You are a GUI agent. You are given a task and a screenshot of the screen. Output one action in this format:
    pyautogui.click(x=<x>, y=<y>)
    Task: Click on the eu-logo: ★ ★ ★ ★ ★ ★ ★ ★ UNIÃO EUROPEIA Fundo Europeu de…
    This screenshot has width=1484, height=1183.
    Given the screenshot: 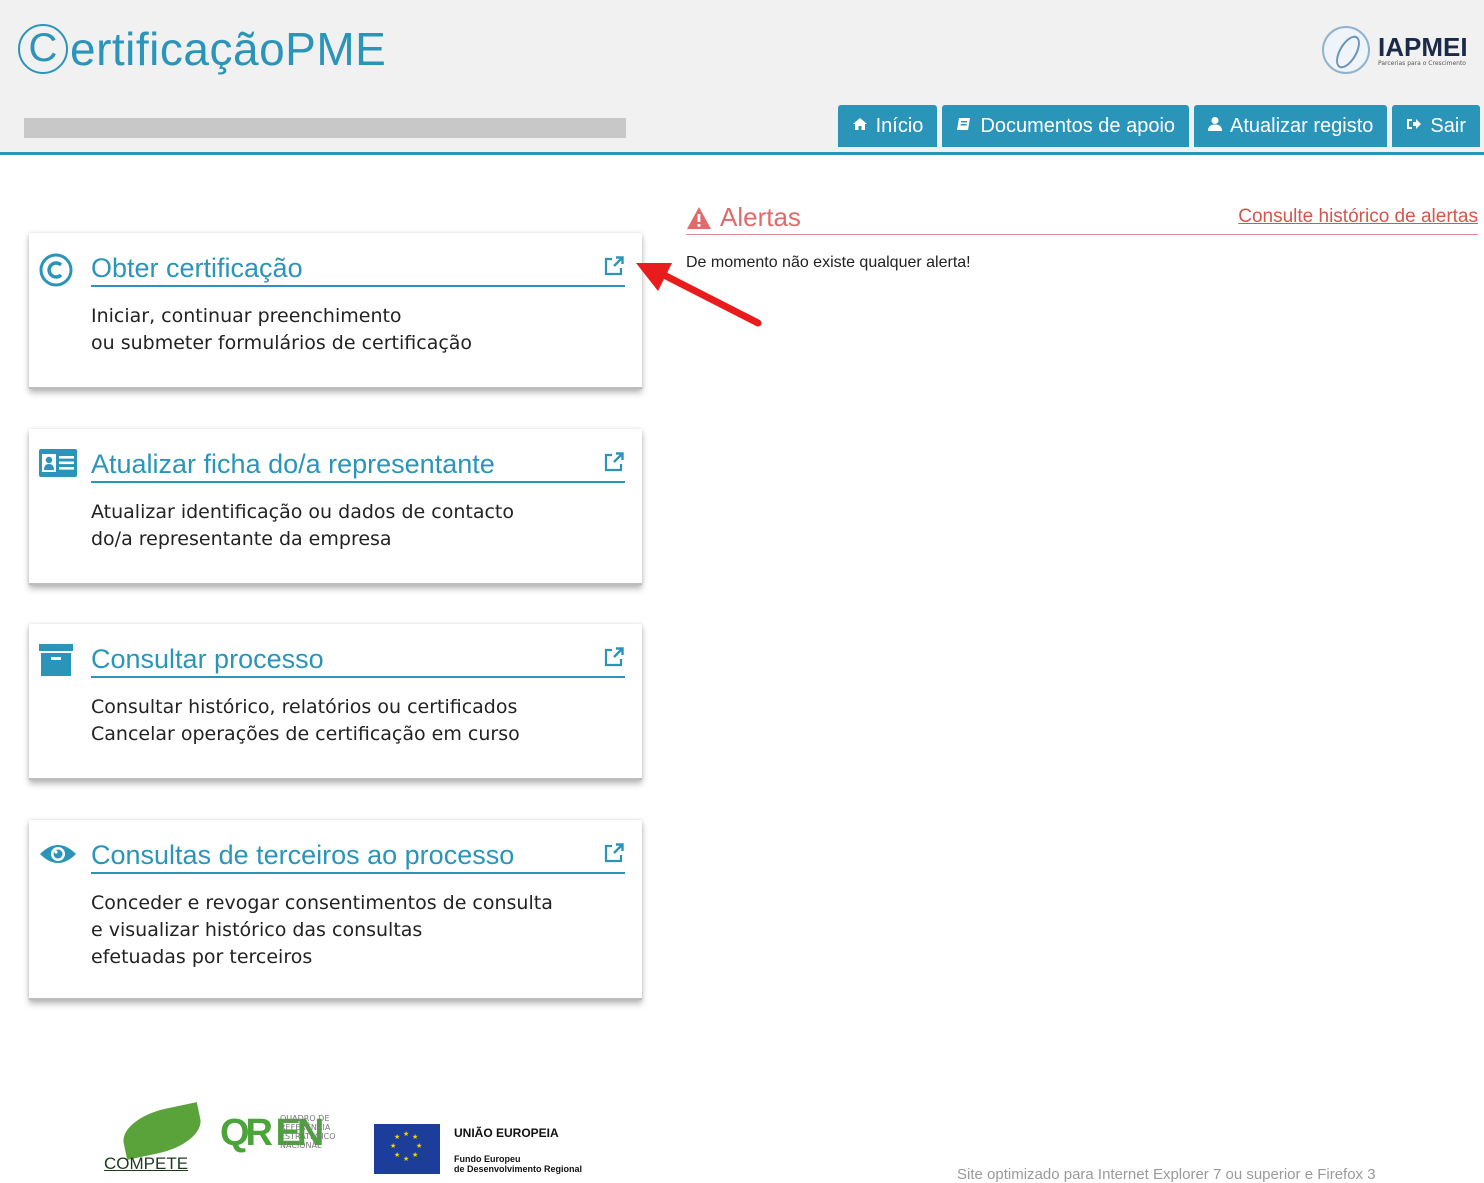 What is the action you would take?
    pyautogui.click(x=478, y=1143)
    